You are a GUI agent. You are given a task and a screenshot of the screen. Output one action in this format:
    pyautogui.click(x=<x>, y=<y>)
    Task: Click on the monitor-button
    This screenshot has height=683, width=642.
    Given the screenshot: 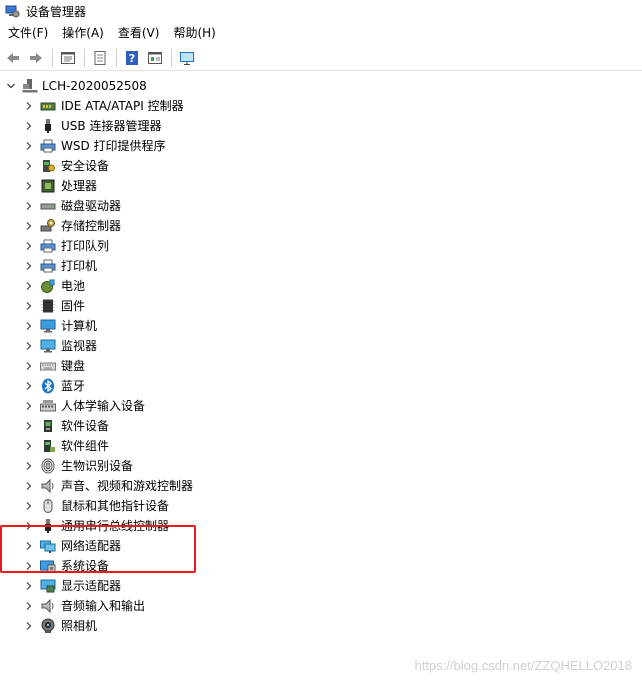 What is the action you would take?
    pyautogui.click(x=187, y=58)
    